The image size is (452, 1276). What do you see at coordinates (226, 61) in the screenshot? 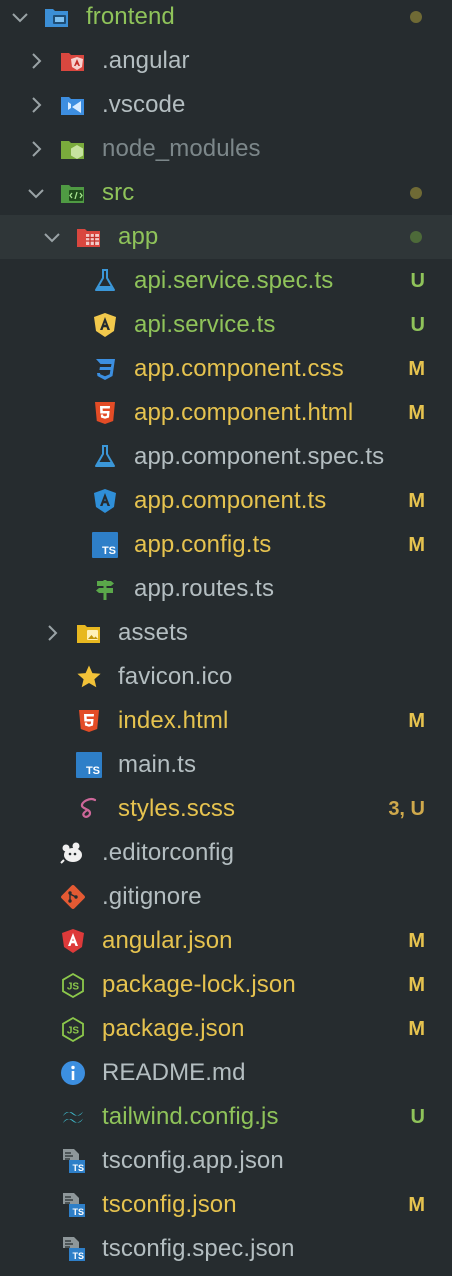
I see `tree-folder-angular: .angular` at bounding box center [226, 61].